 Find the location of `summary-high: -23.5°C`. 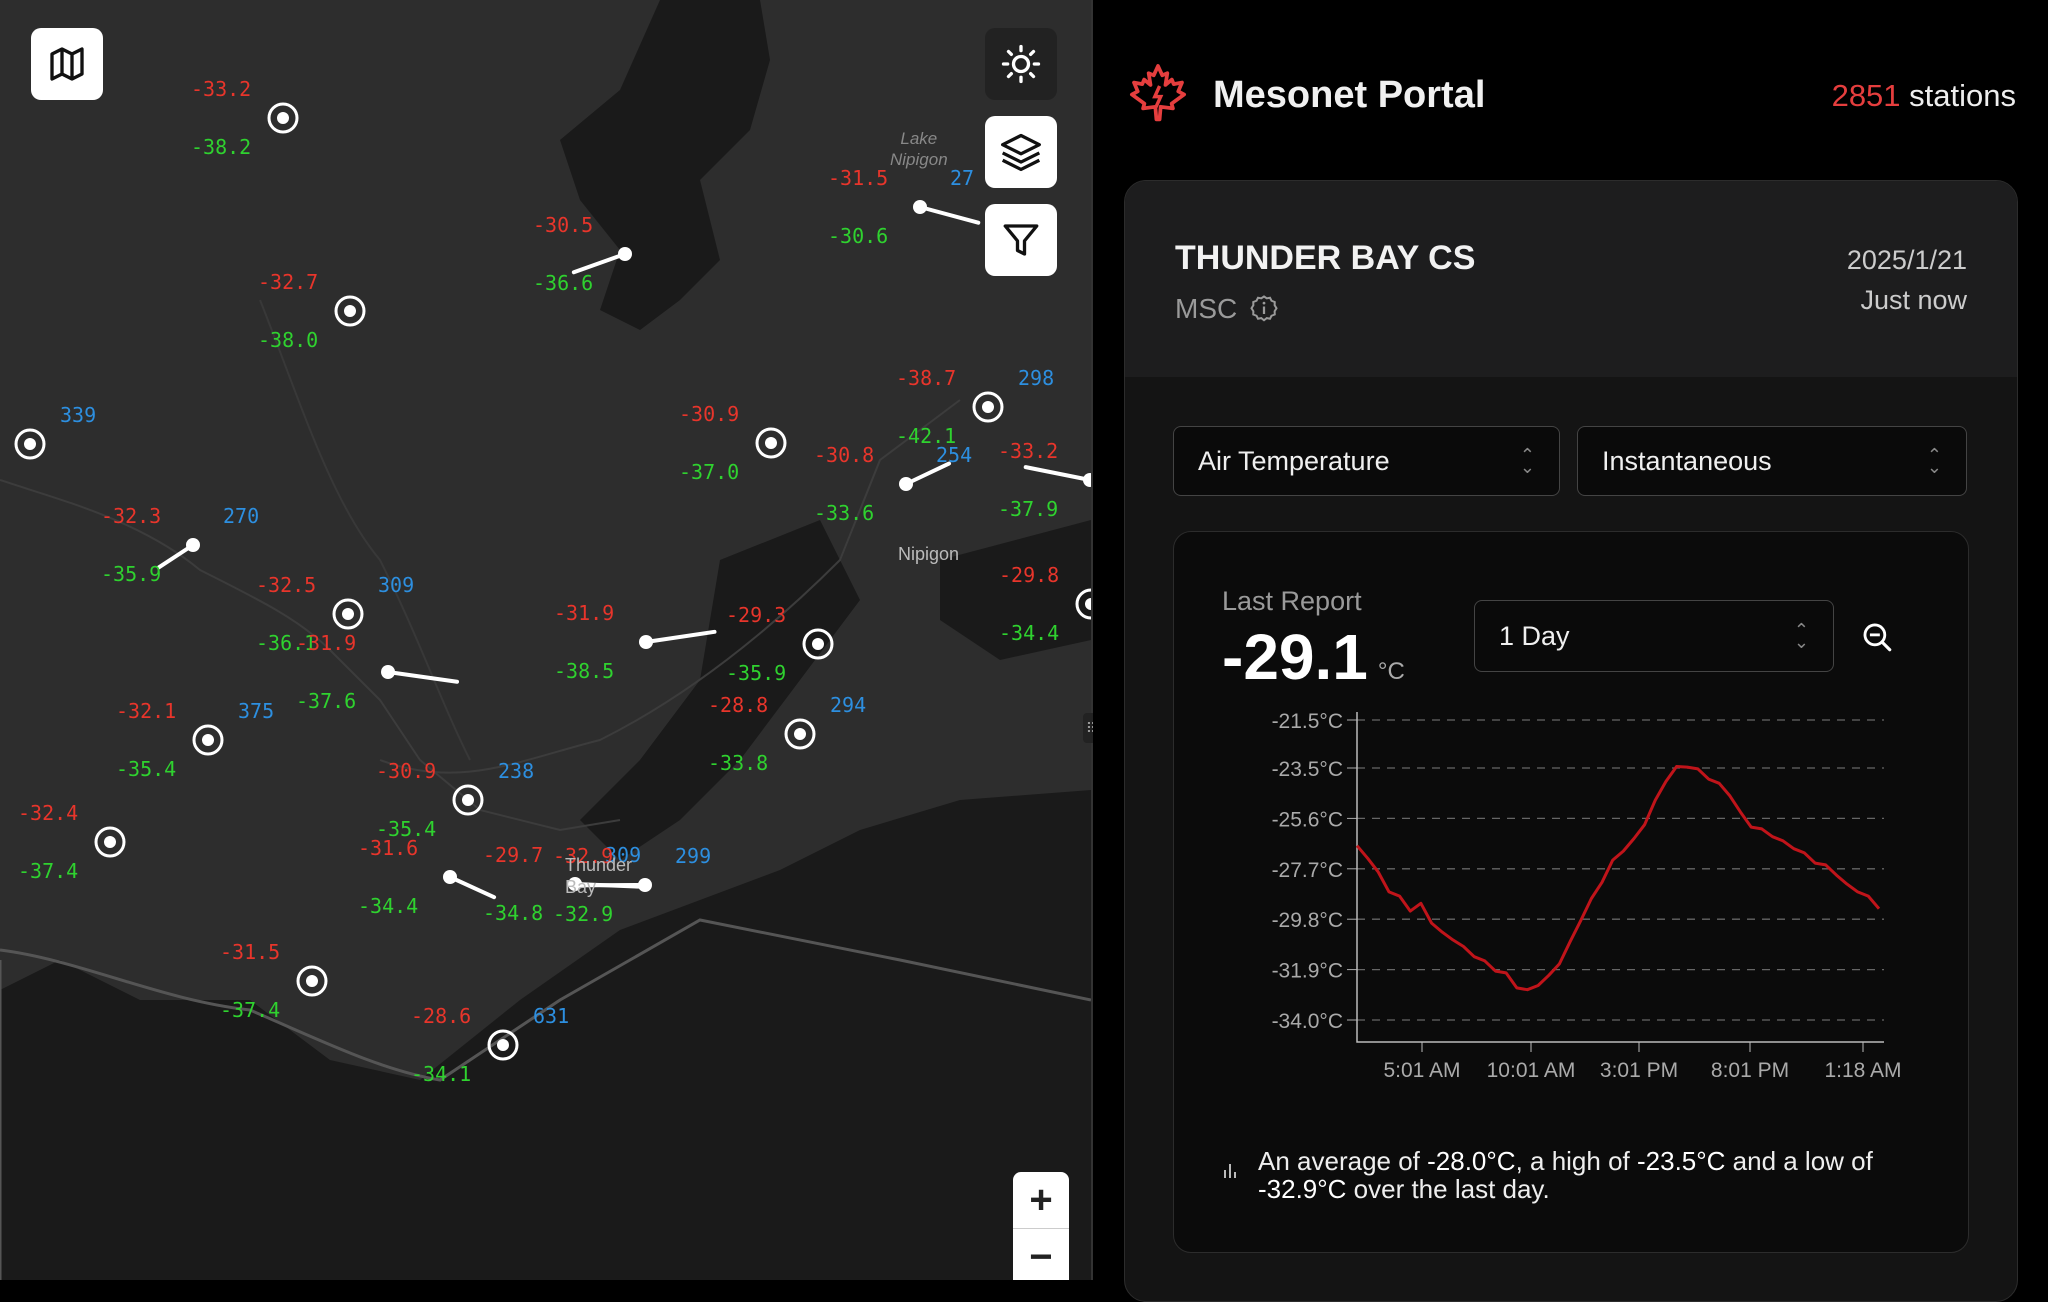

summary-high: -23.5°C is located at coordinates (1681, 1161).